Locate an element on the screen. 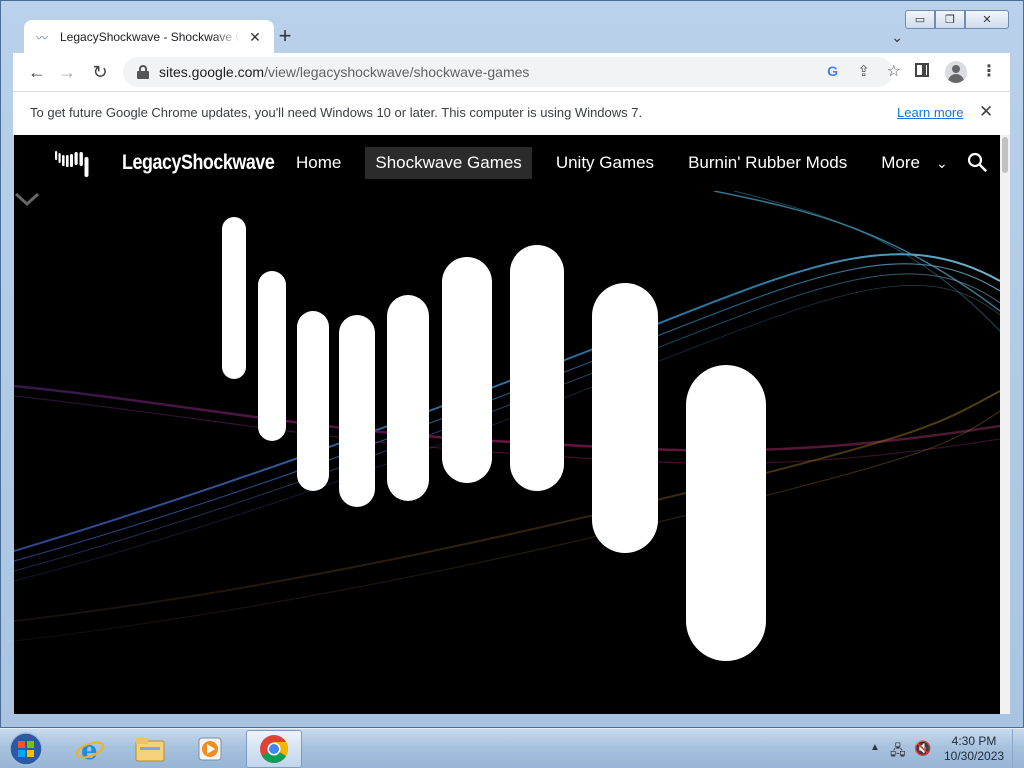  tab-legacyshockwave: 〰 LegacyShockwave - Shockwave Games ✕ is located at coordinates (149, 37).